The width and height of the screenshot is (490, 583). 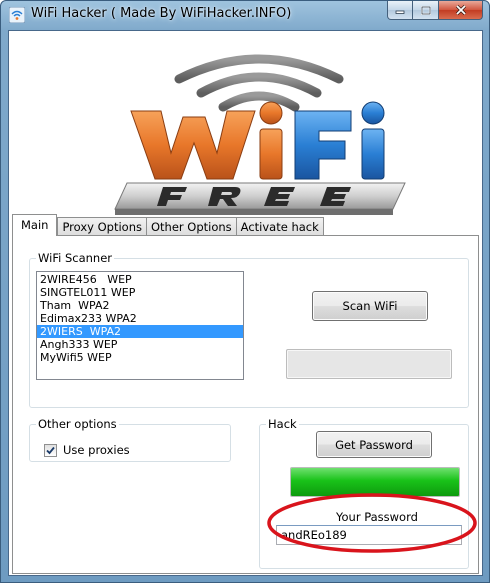 I want to click on close-button, so click(x=461, y=10).